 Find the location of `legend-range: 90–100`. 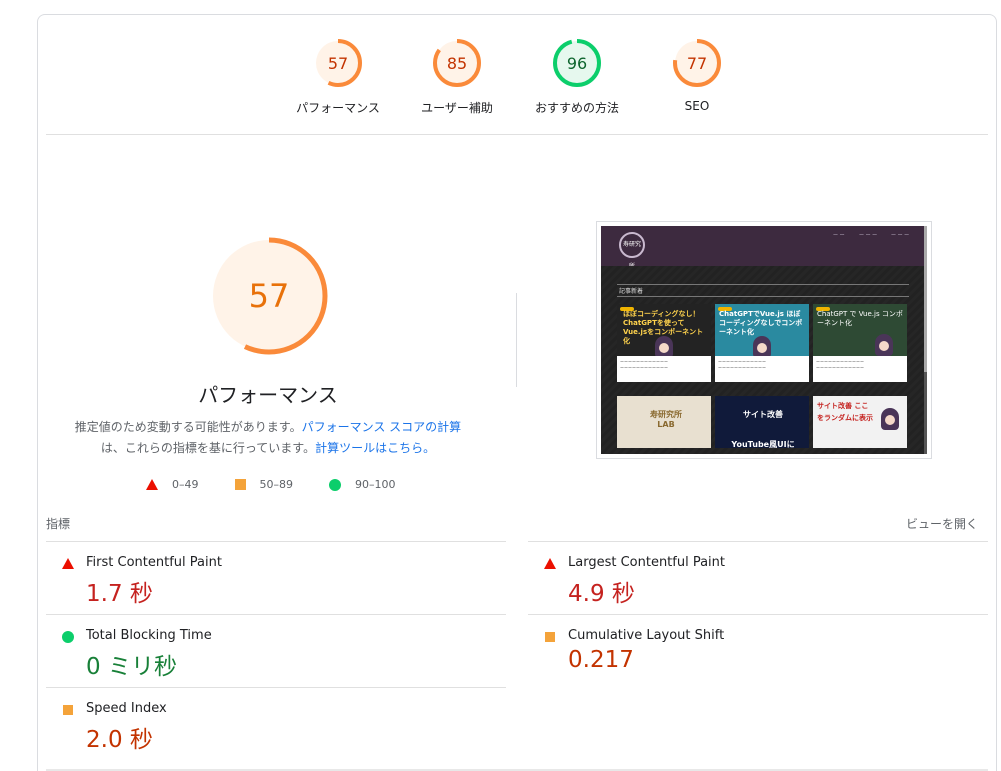

legend-range: 90–100 is located at coordinates (375, 484).